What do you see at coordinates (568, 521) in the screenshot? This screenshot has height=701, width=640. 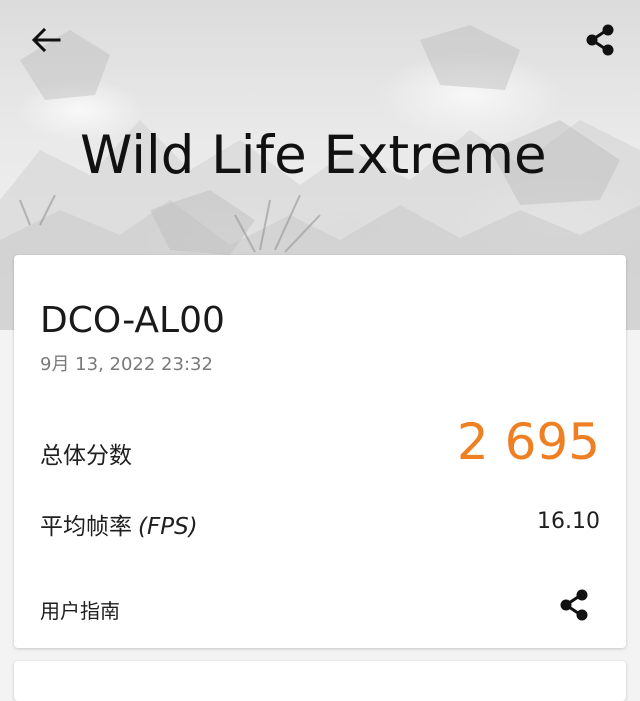 I see `average-fps-value: 16.10` at bounding box center [568, 521].